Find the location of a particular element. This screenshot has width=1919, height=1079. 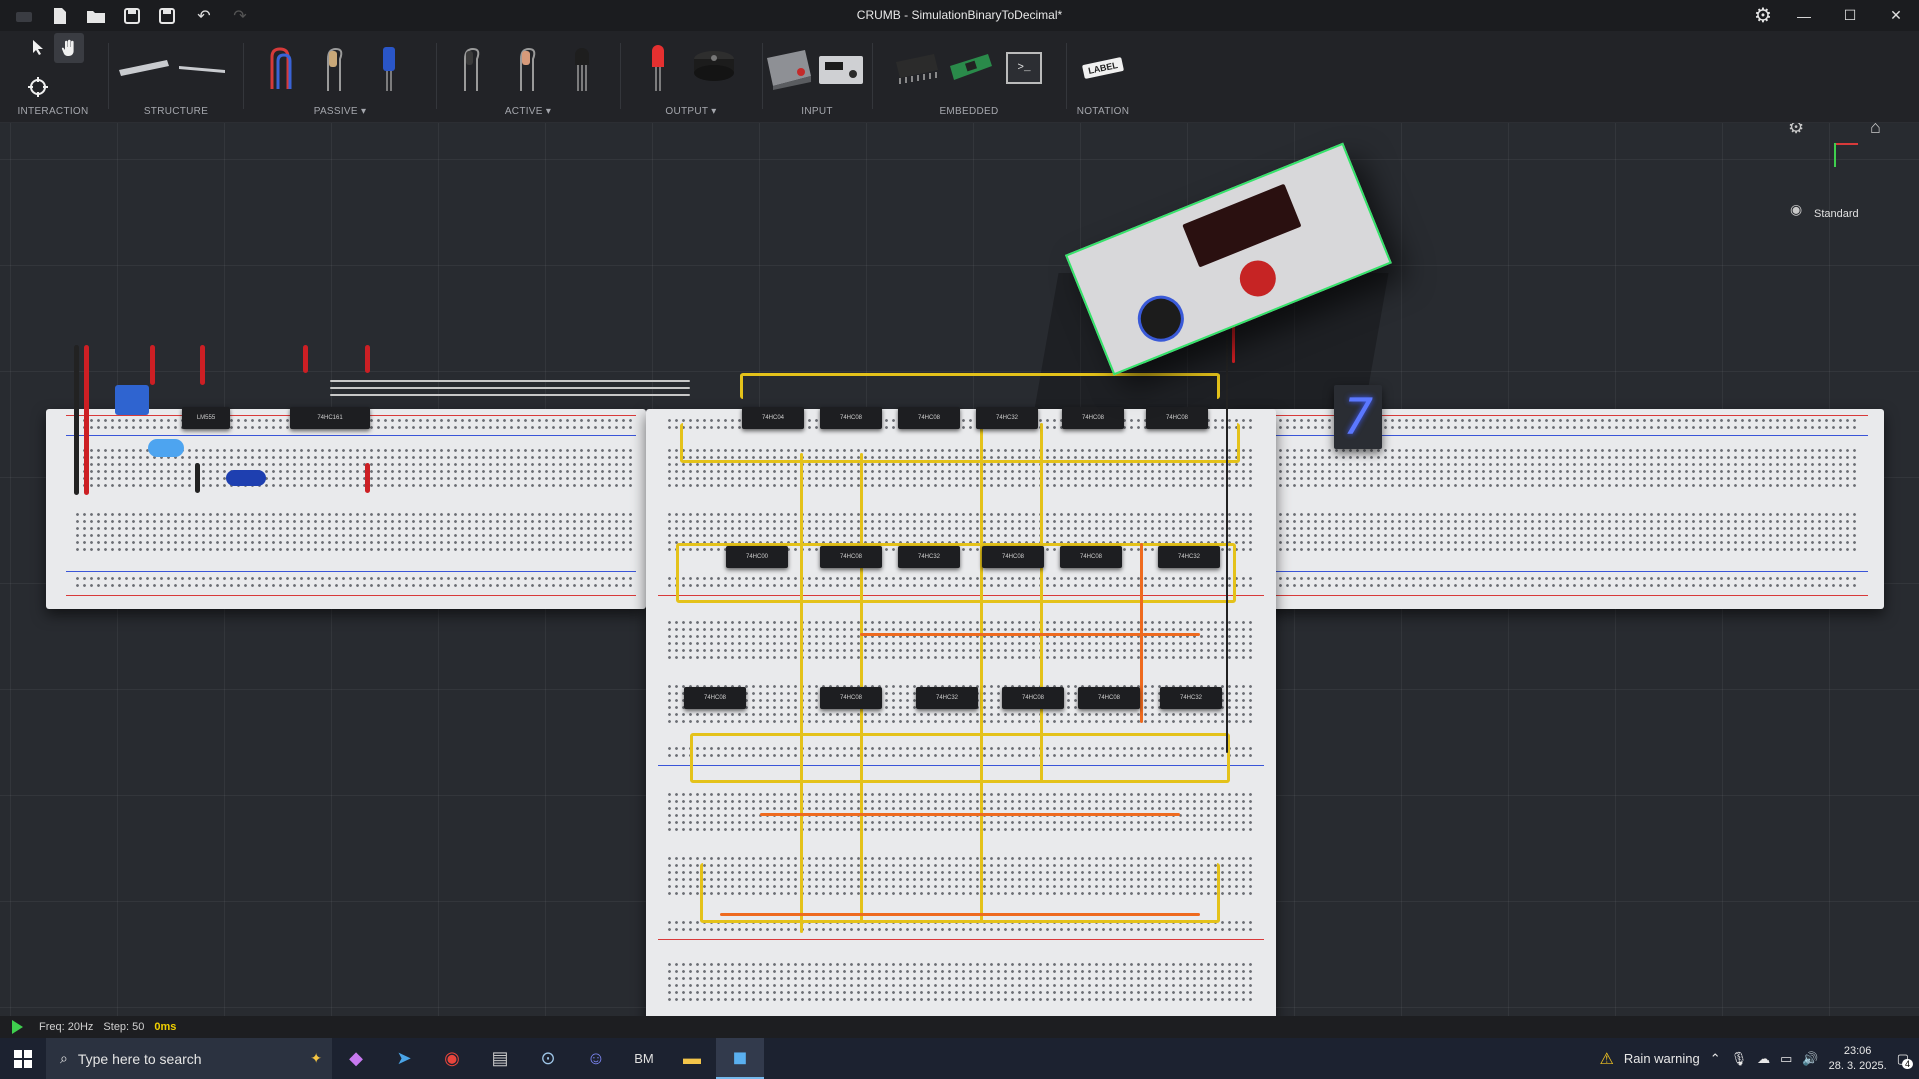

app-bm-icon: BM is located at coordinates (644, 1058).